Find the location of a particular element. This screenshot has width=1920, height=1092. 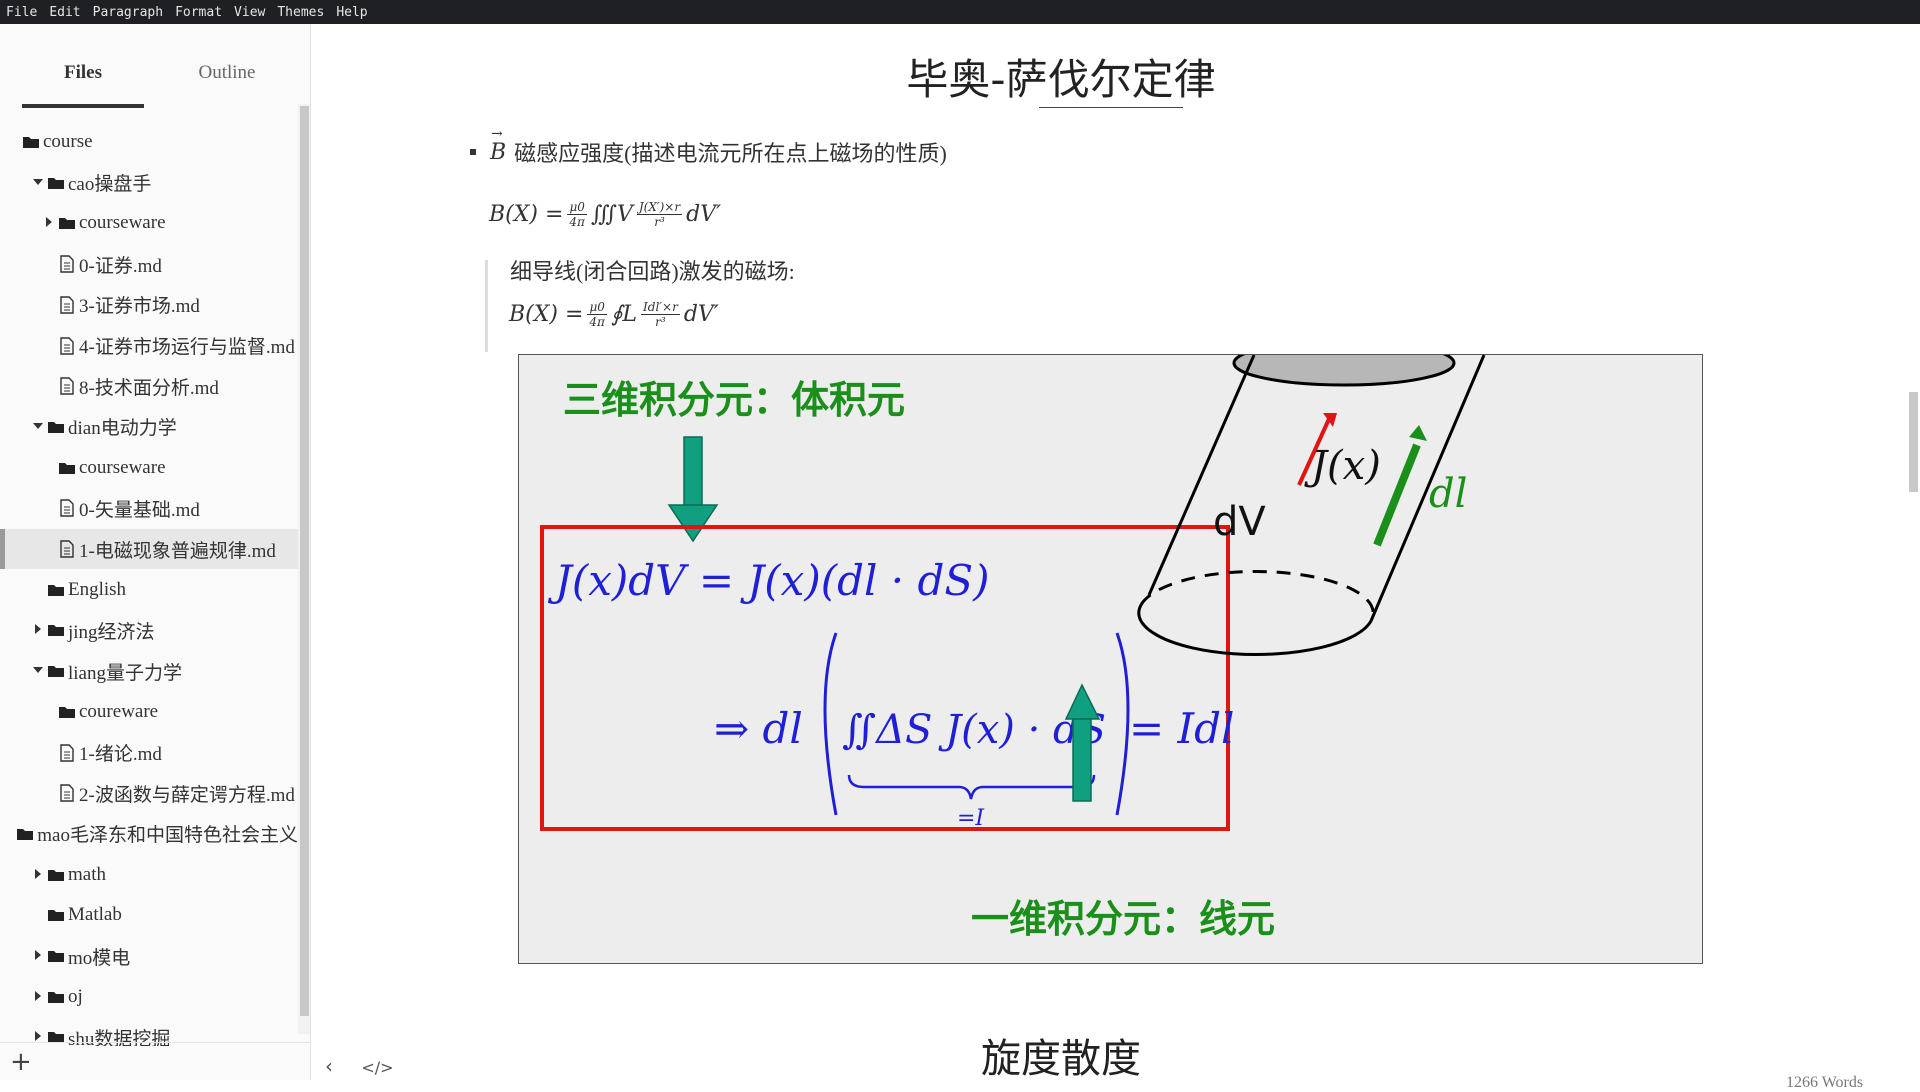

menu-paragraph: Paragraph is located at coordinates (128, 12).